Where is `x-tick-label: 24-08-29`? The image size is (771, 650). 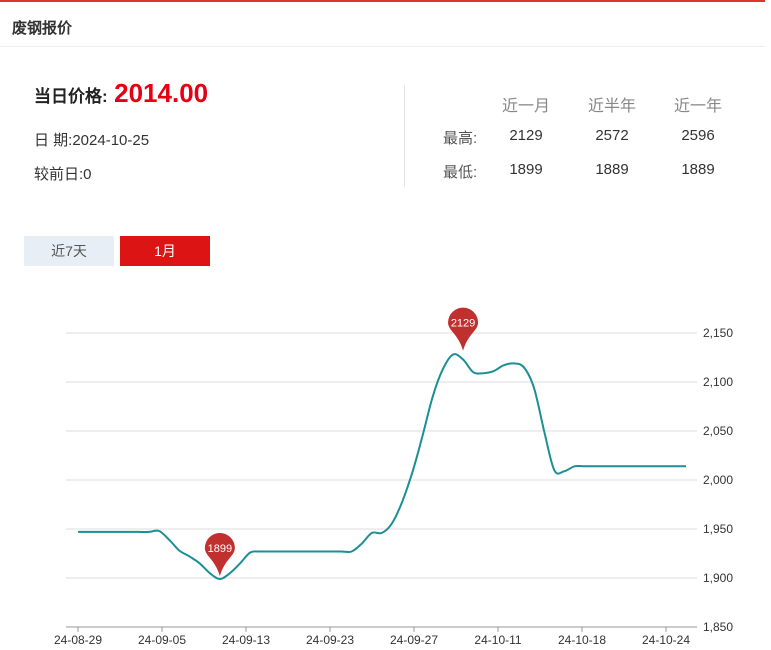
x-tick-label: 24-08-29 is located at coordinates (78, 640).